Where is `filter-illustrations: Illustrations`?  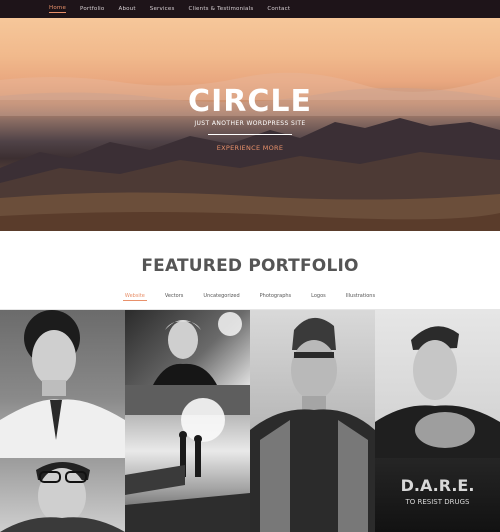 filter-illustrations: Illustrations is located at coordinates (360, 296).